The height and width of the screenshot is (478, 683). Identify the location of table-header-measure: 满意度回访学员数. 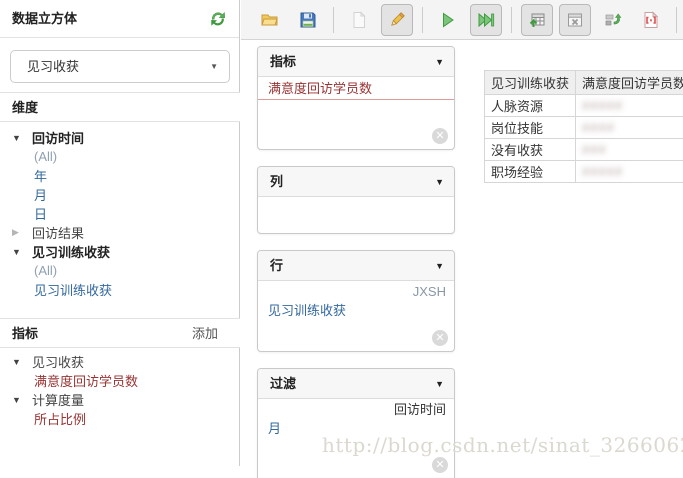
(629, 83).